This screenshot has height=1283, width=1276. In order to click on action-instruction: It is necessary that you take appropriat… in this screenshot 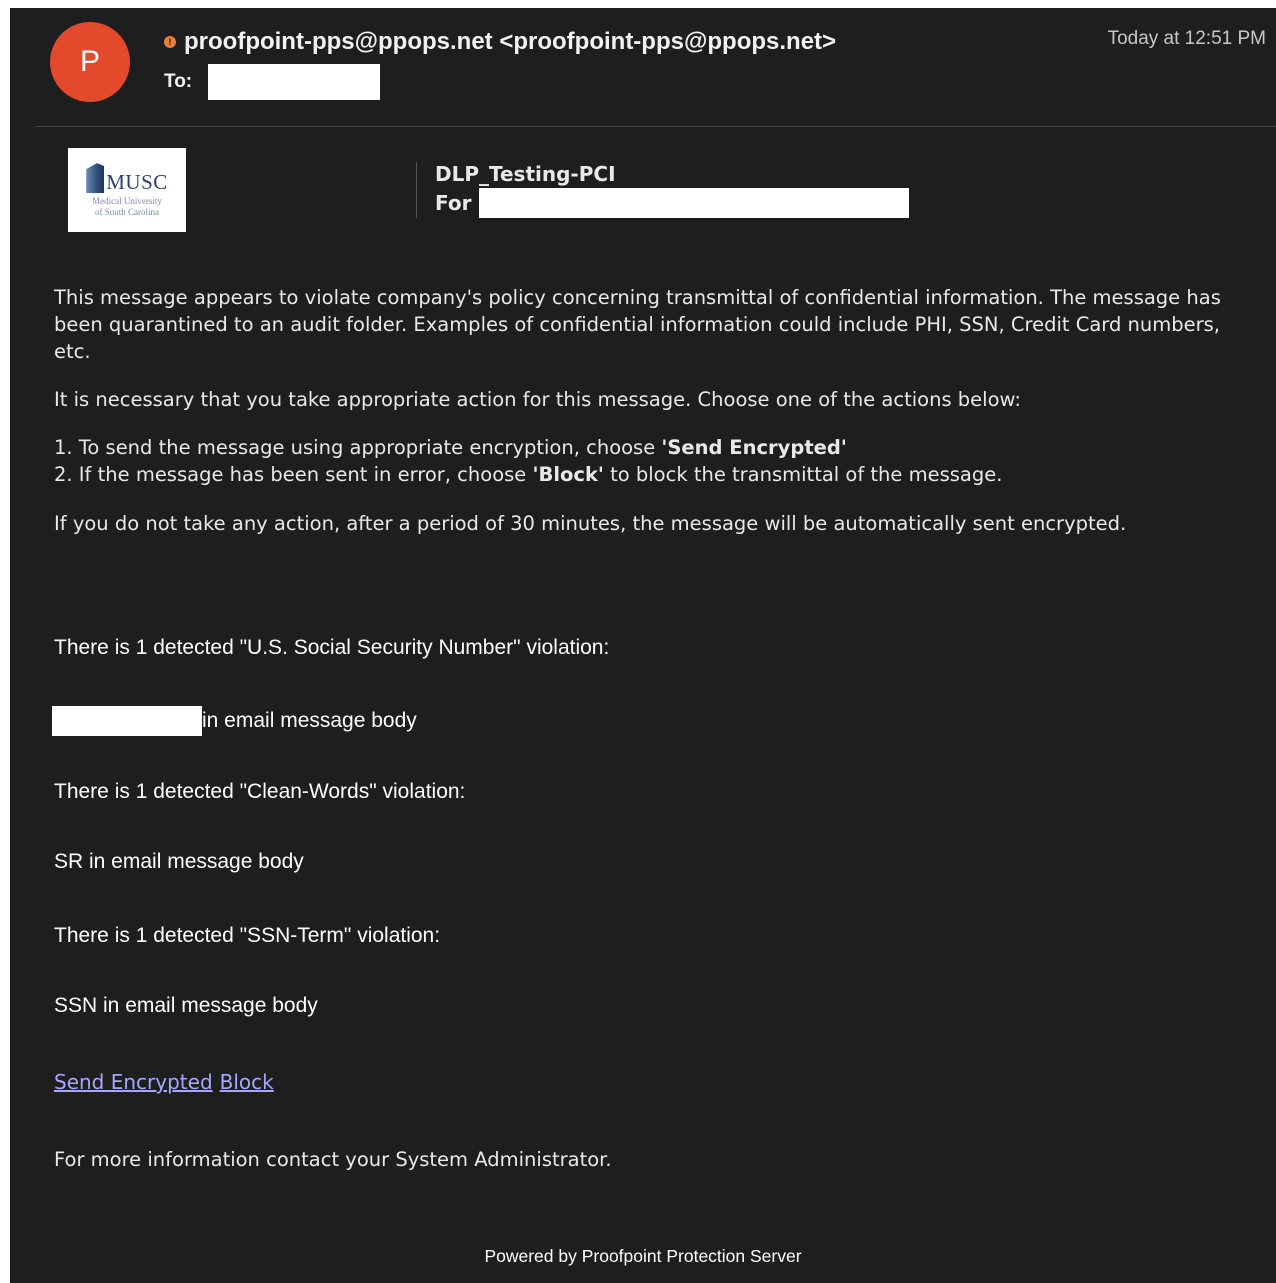, I will do `click(537, 399)`.